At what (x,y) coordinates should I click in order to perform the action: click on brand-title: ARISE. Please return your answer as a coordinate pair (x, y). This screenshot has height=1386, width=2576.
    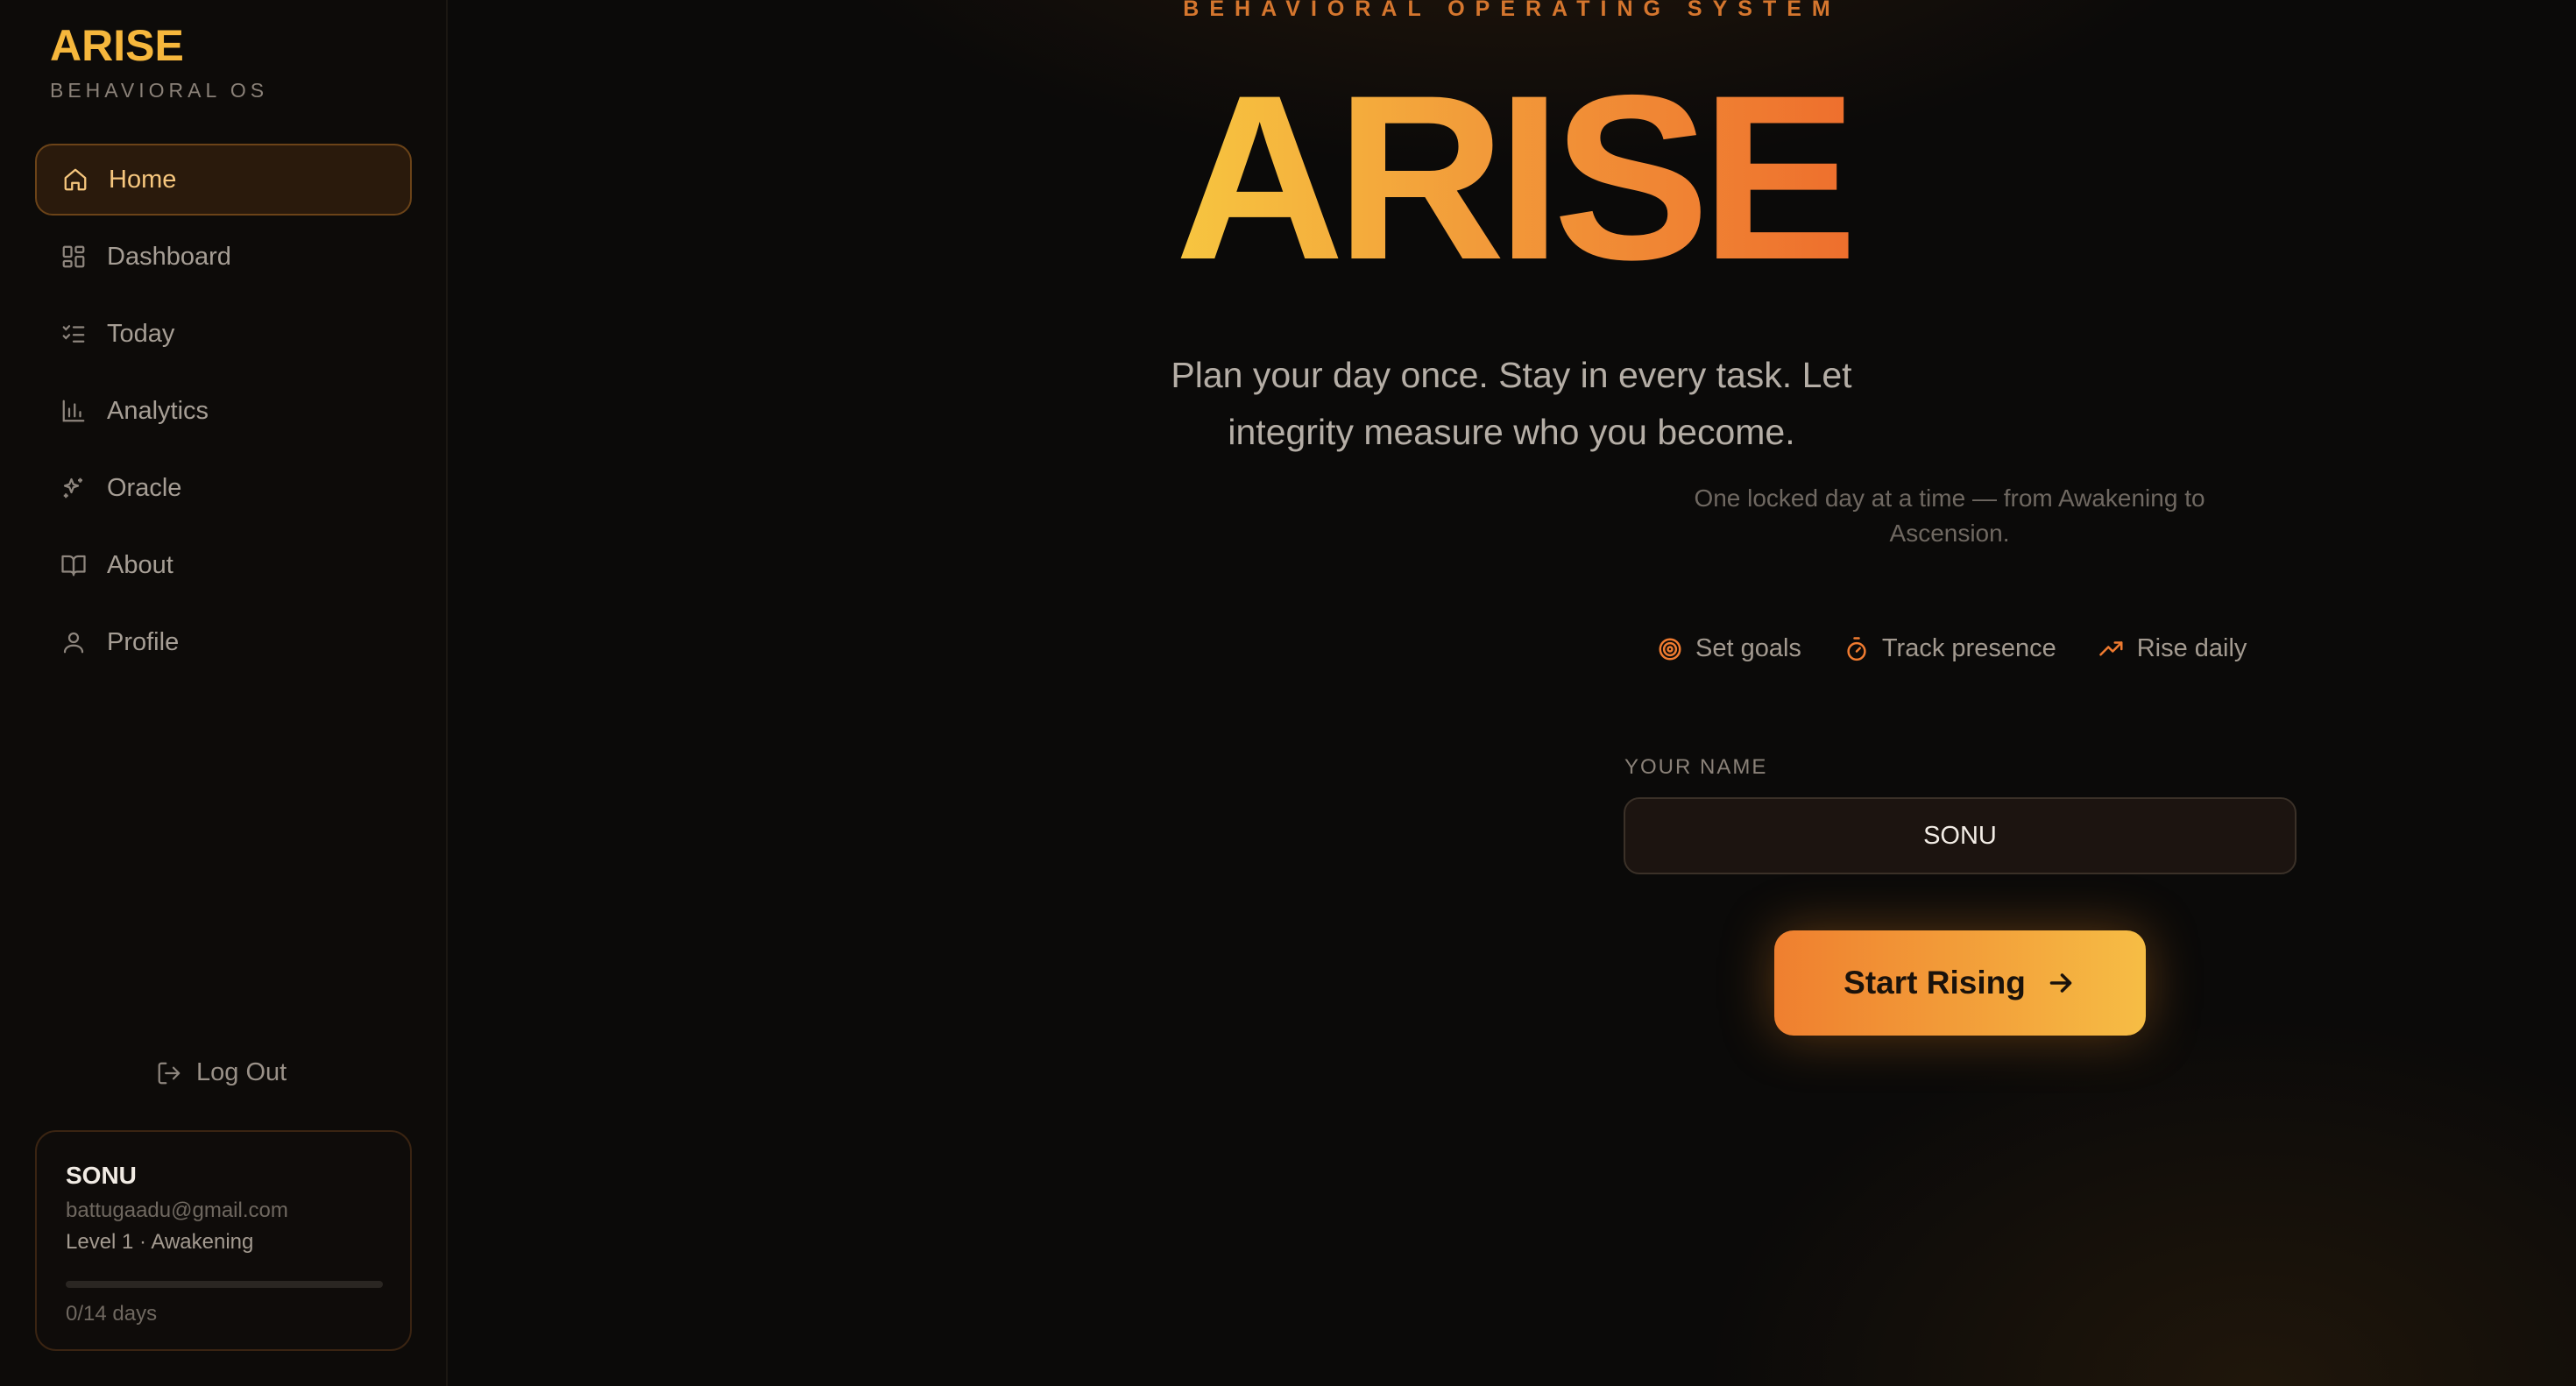
    Looking at the image, I should click on (117, 45).